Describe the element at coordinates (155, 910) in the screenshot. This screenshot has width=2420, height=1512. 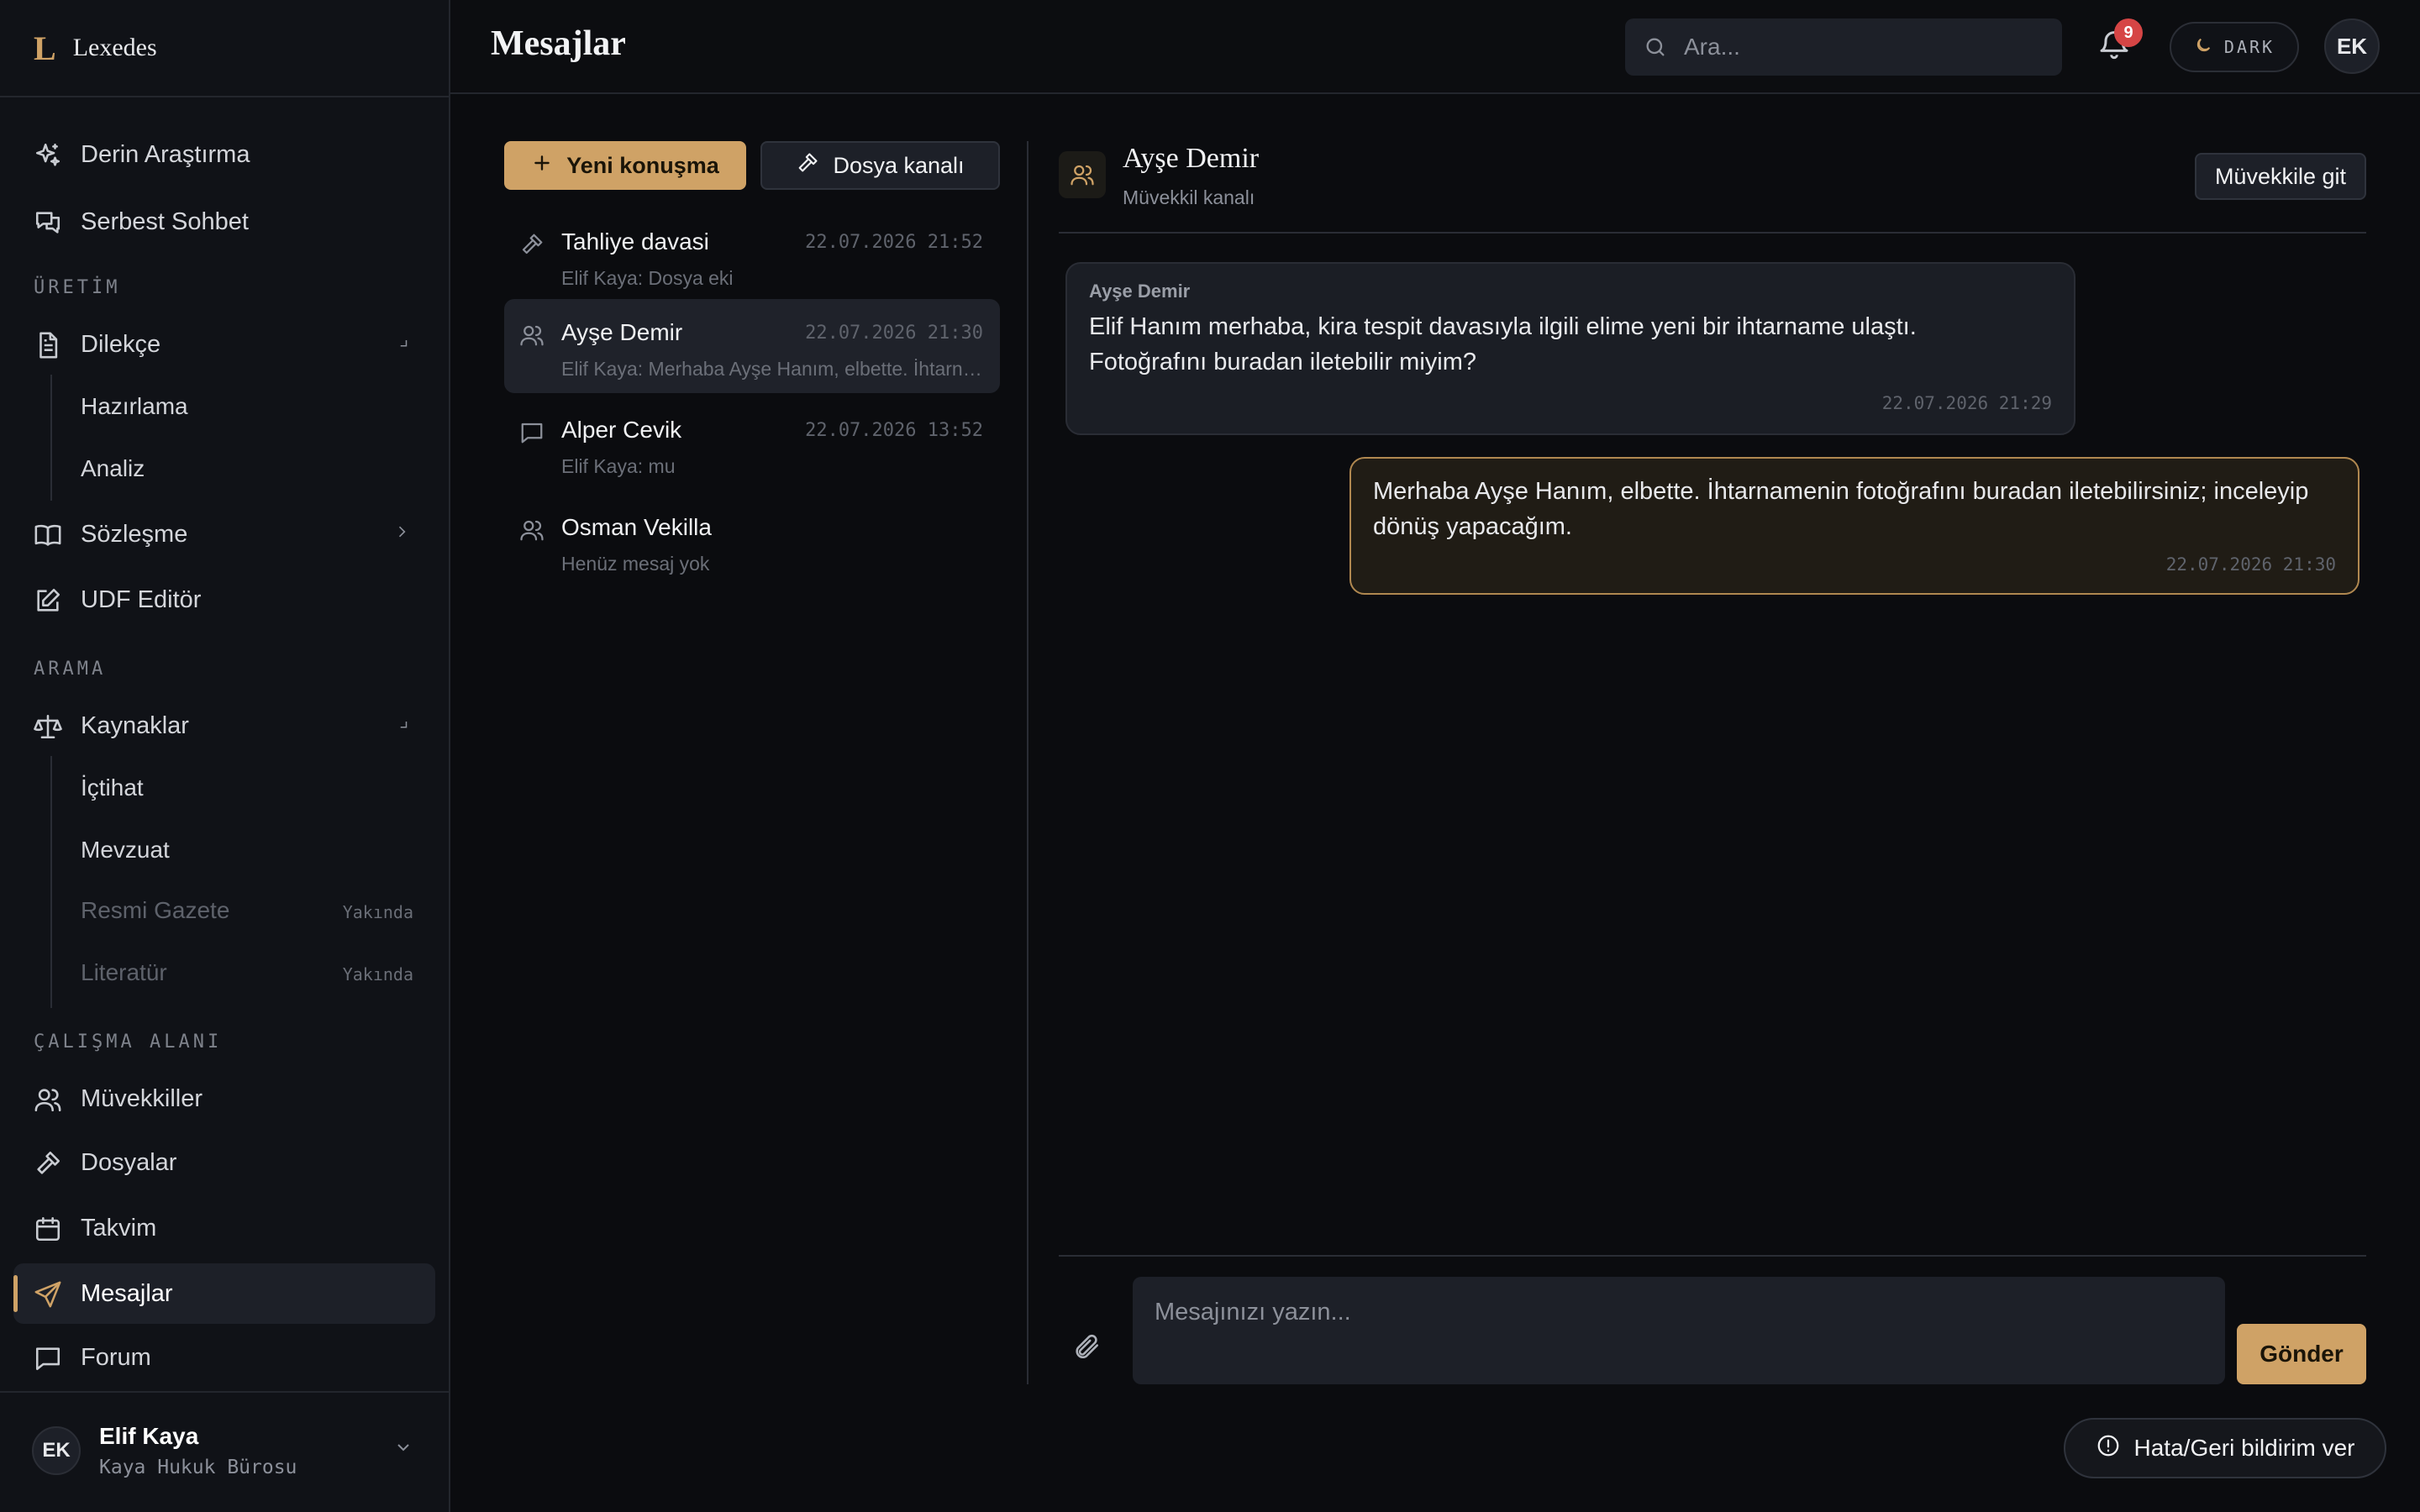
I see `sidebar-subitem-resmi-gazete: Resmi Gazete` at that location.